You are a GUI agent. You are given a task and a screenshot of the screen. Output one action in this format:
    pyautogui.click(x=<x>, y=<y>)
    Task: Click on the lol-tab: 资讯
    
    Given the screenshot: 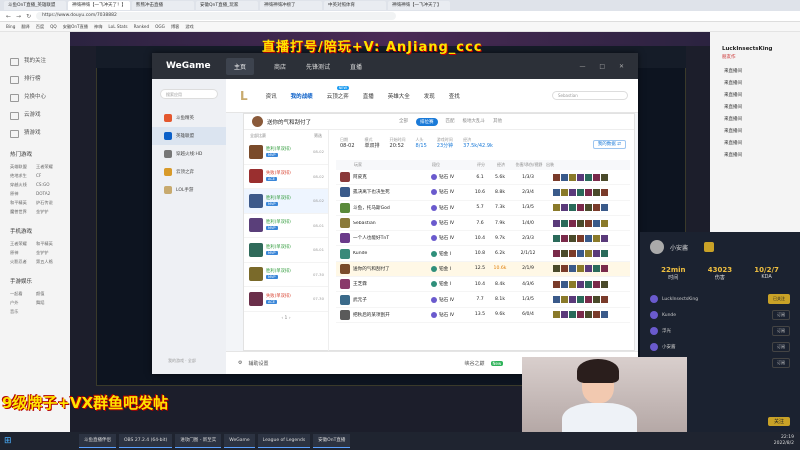 What is the action you would take?
    pyautogui.click(x=271, y=96)
    